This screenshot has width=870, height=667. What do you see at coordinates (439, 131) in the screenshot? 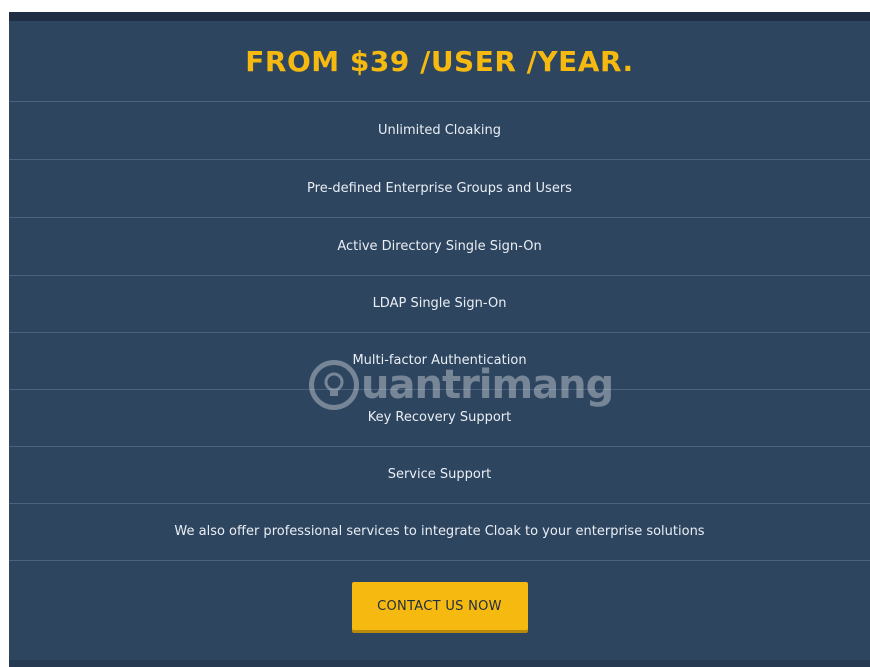
I see `feature-row: Unlimited Cloaking` at bounding box center [439, 131].